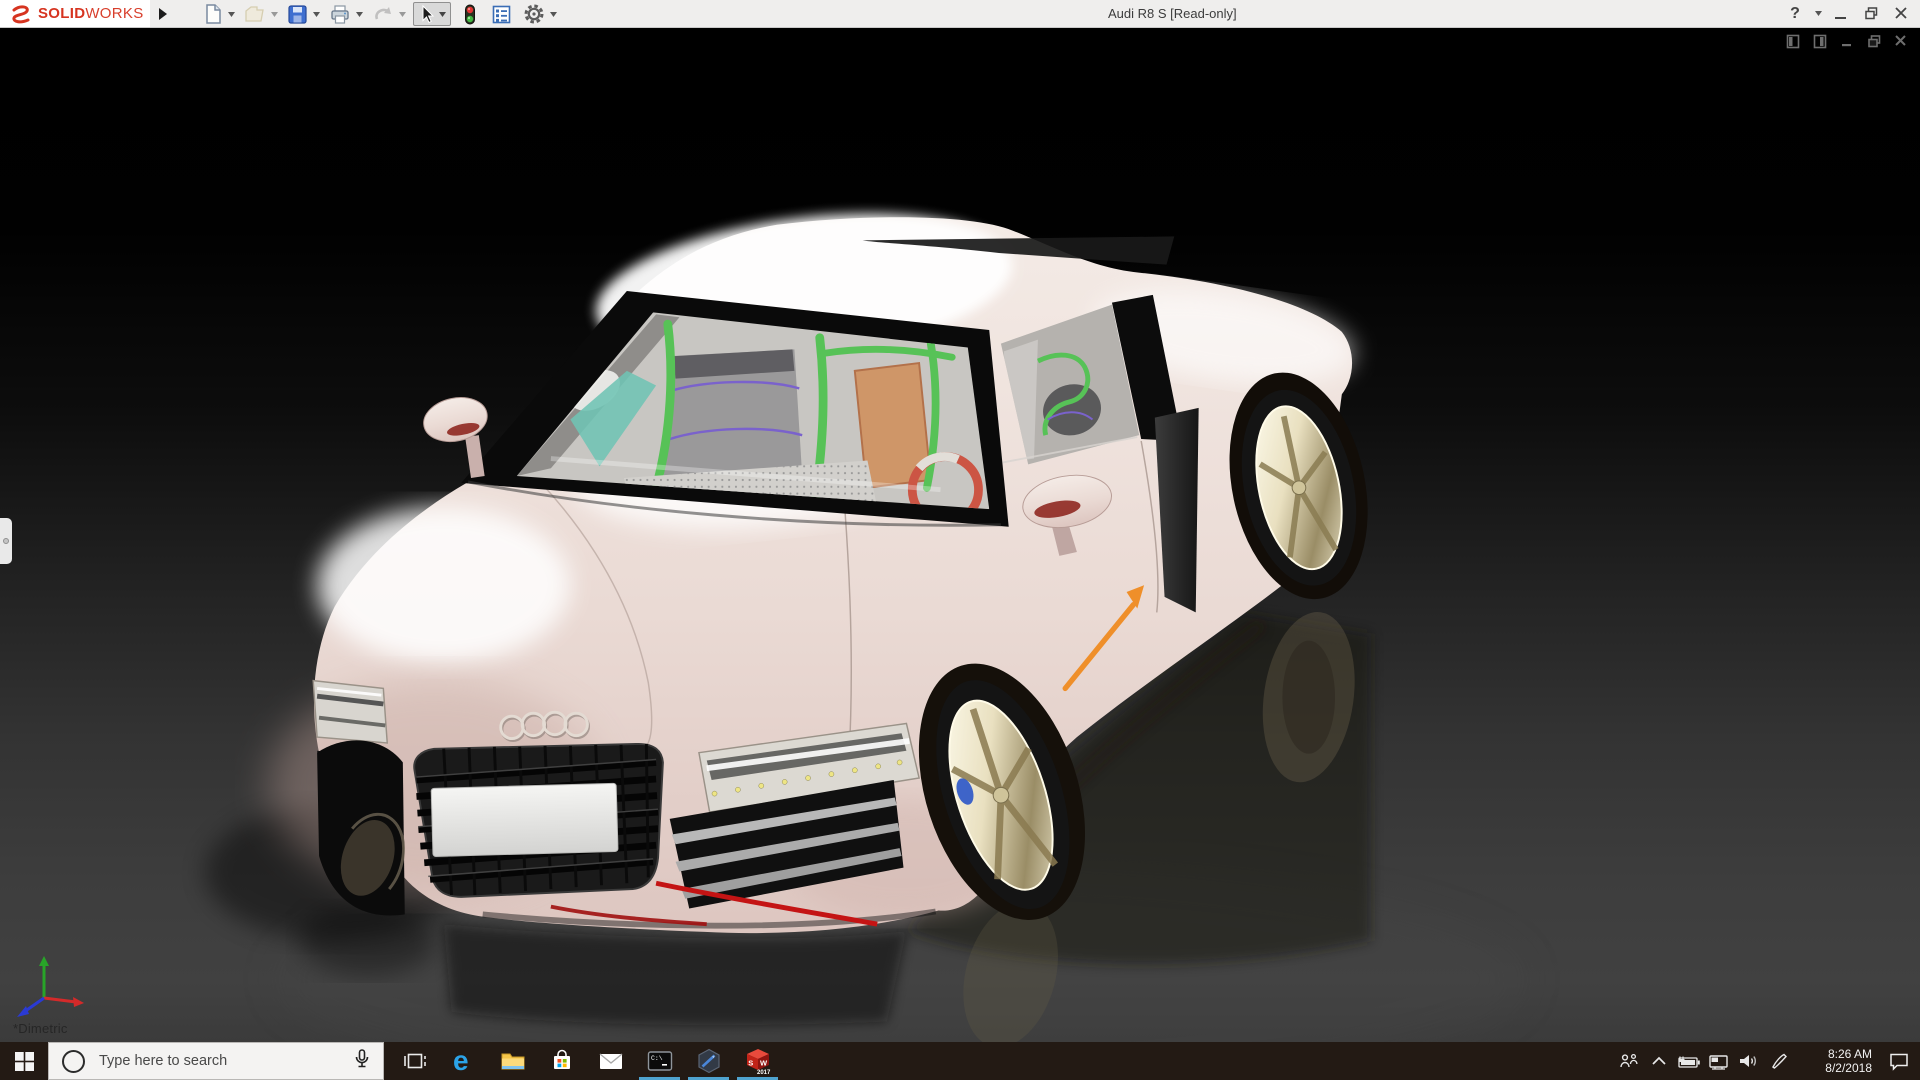 Image resolution: width=1920 pixels, height=1080 pixels. I want to click on side-mirror-left, so click(456, 435).